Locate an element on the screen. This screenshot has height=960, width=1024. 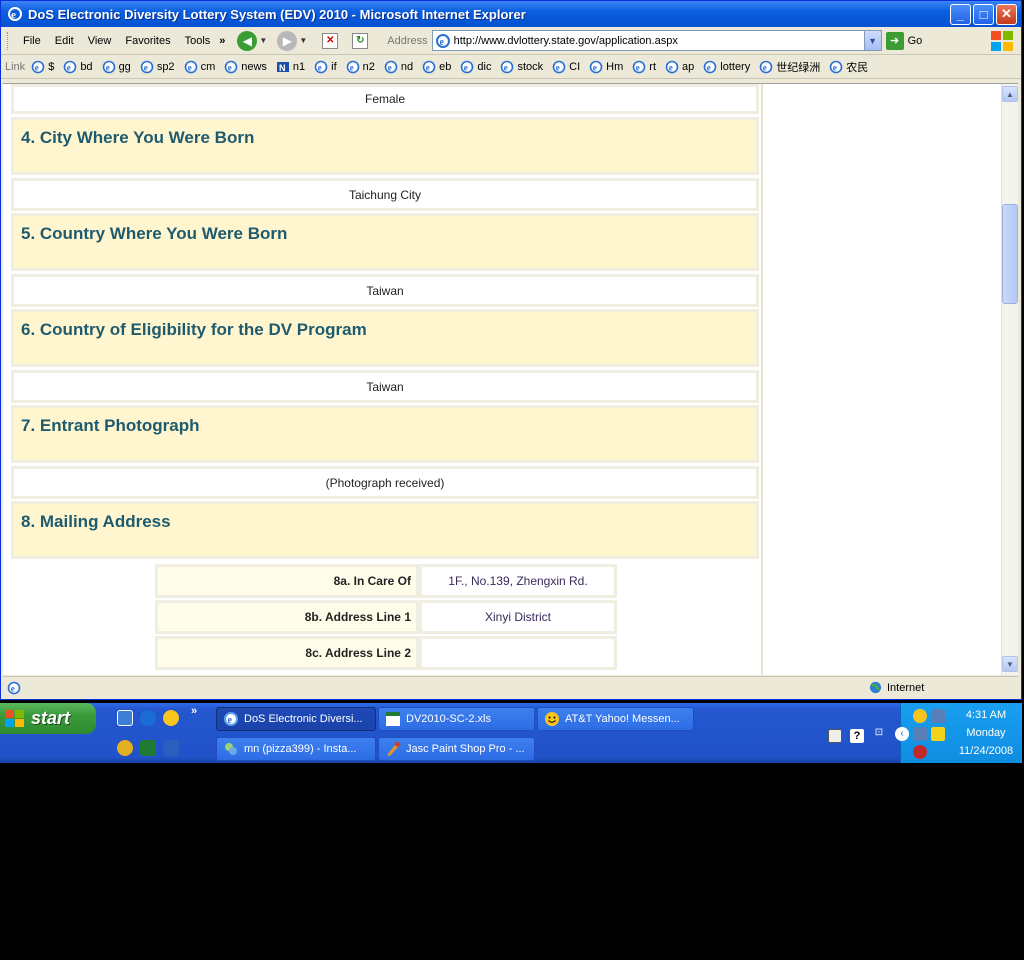
back-arrow-icon: ◀ is located at coordinates (247, 40).